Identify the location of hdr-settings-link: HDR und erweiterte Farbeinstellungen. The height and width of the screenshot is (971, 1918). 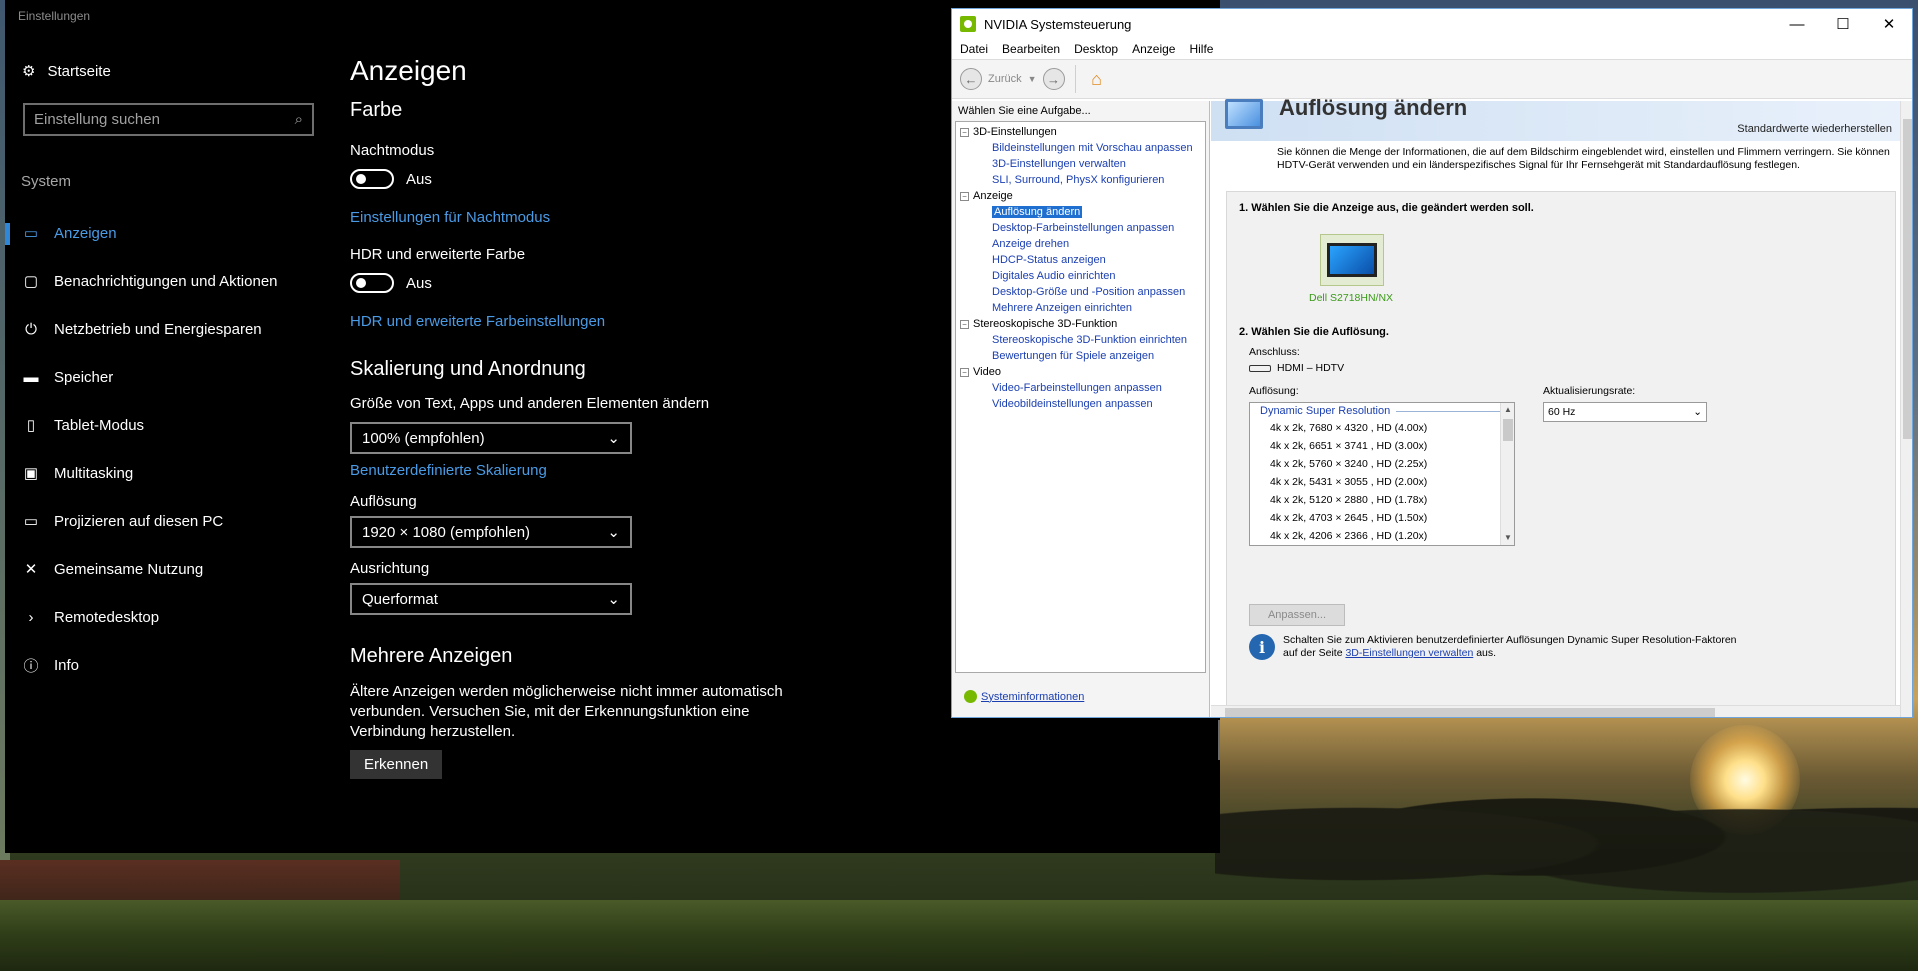
(610, 321).